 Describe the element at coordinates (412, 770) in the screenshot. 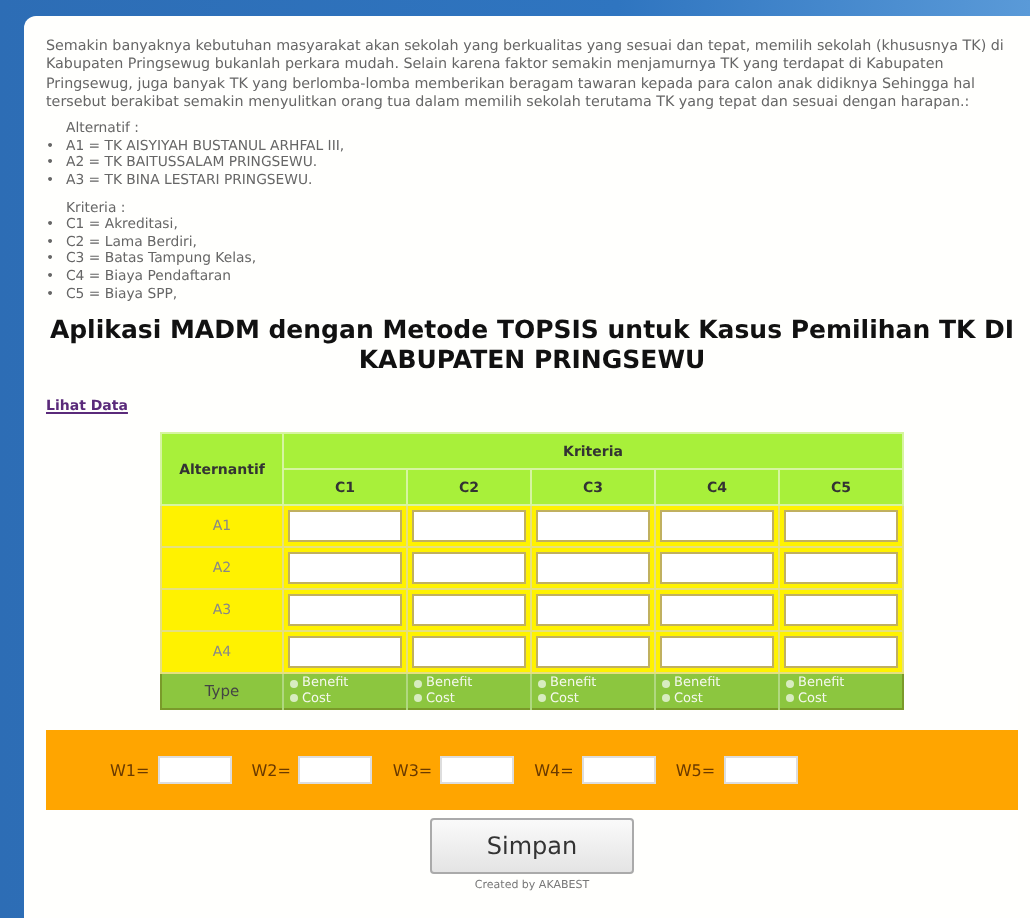

I see `weight-label: W3=` at that location.